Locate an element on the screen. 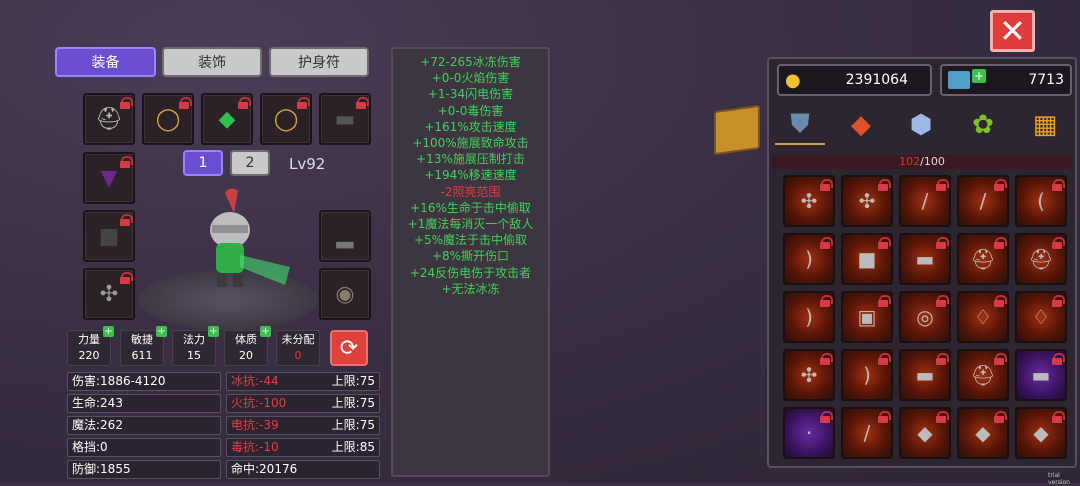  tab-decoration: 装饰 is located at coordinates (212, 62).